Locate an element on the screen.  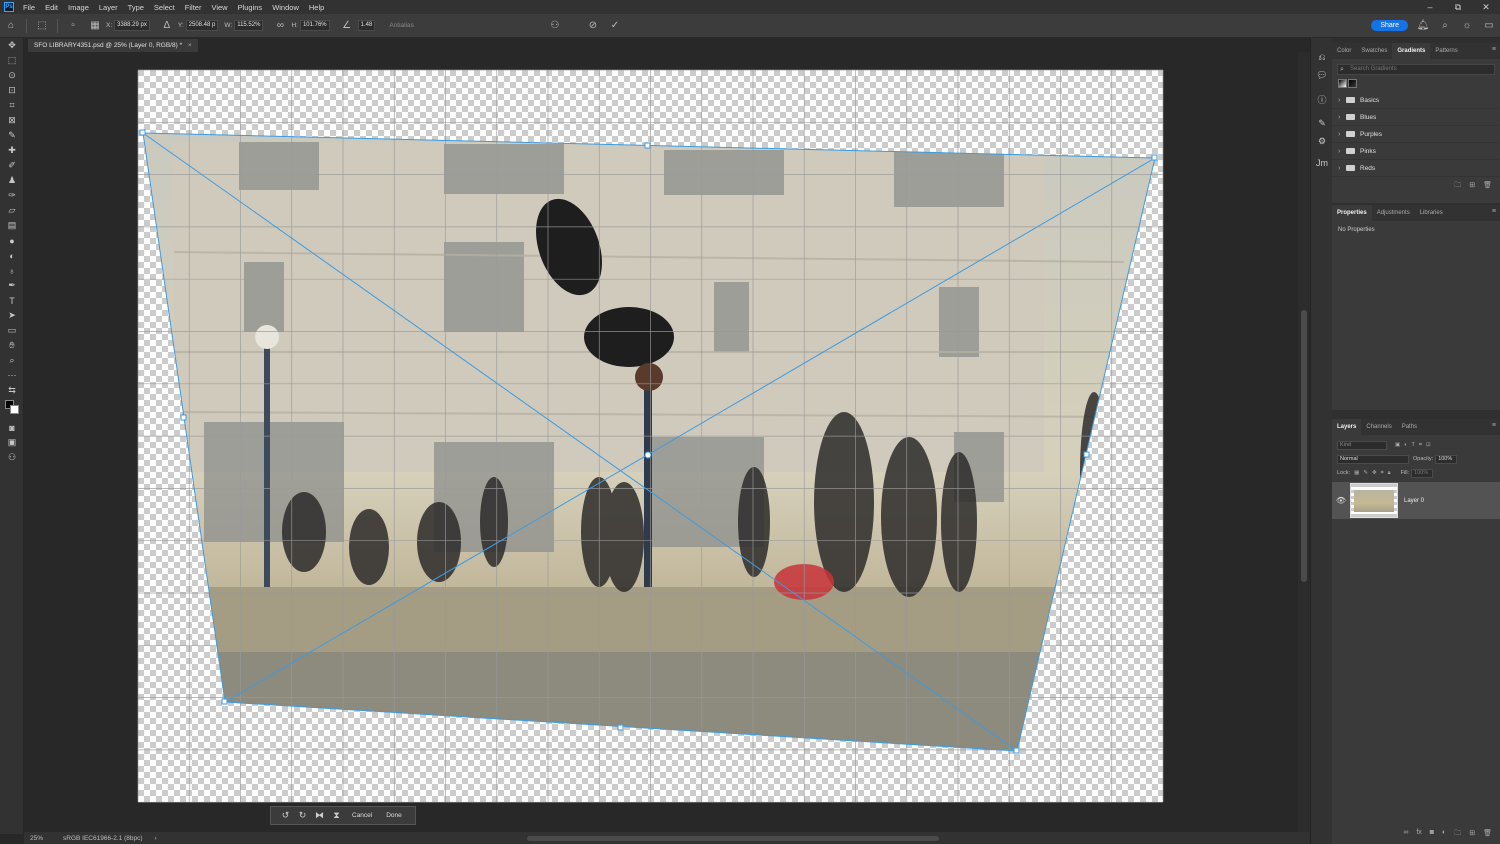
lock-icons: ▦✎✥⌗🔒︎ is located at coordinates (1374, 473).